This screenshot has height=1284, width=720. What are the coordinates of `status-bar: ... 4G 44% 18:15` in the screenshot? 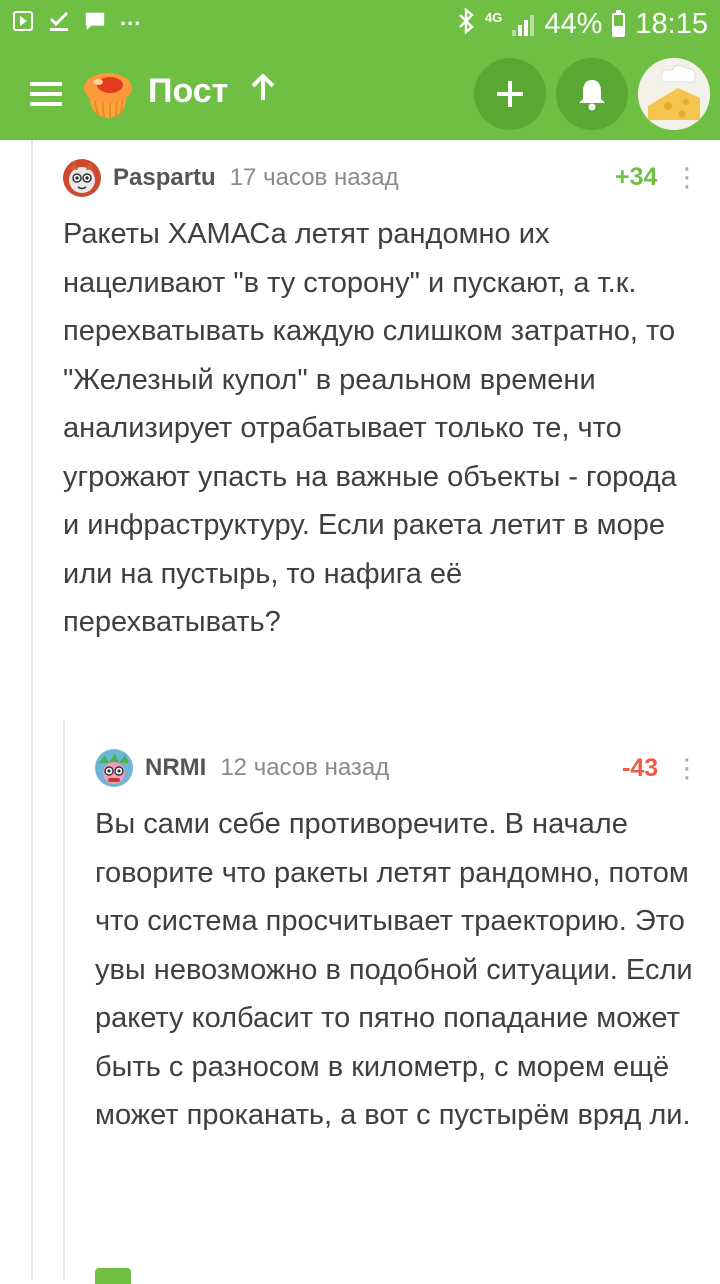 It's located at (360, 24).